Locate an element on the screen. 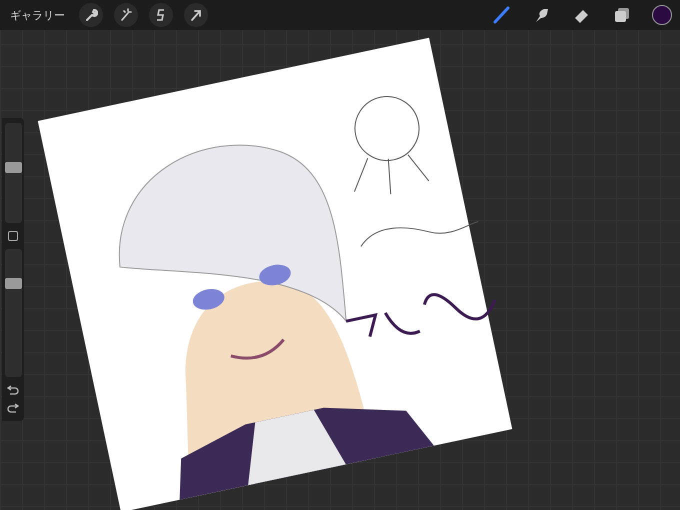 The image size is (680, 510). wrench-icon is located at coordinates (91, 15).